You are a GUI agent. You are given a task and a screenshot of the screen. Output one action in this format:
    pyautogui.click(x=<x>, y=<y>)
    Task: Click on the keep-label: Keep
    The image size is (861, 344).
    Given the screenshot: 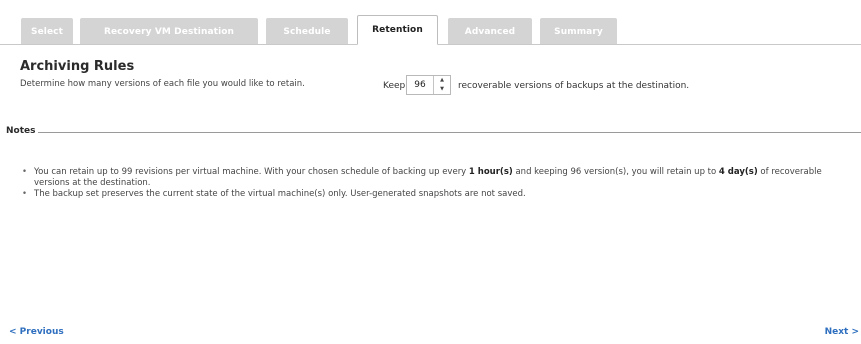 What is the action you would take?
    pyautogui.click(x=394, y=86)
    